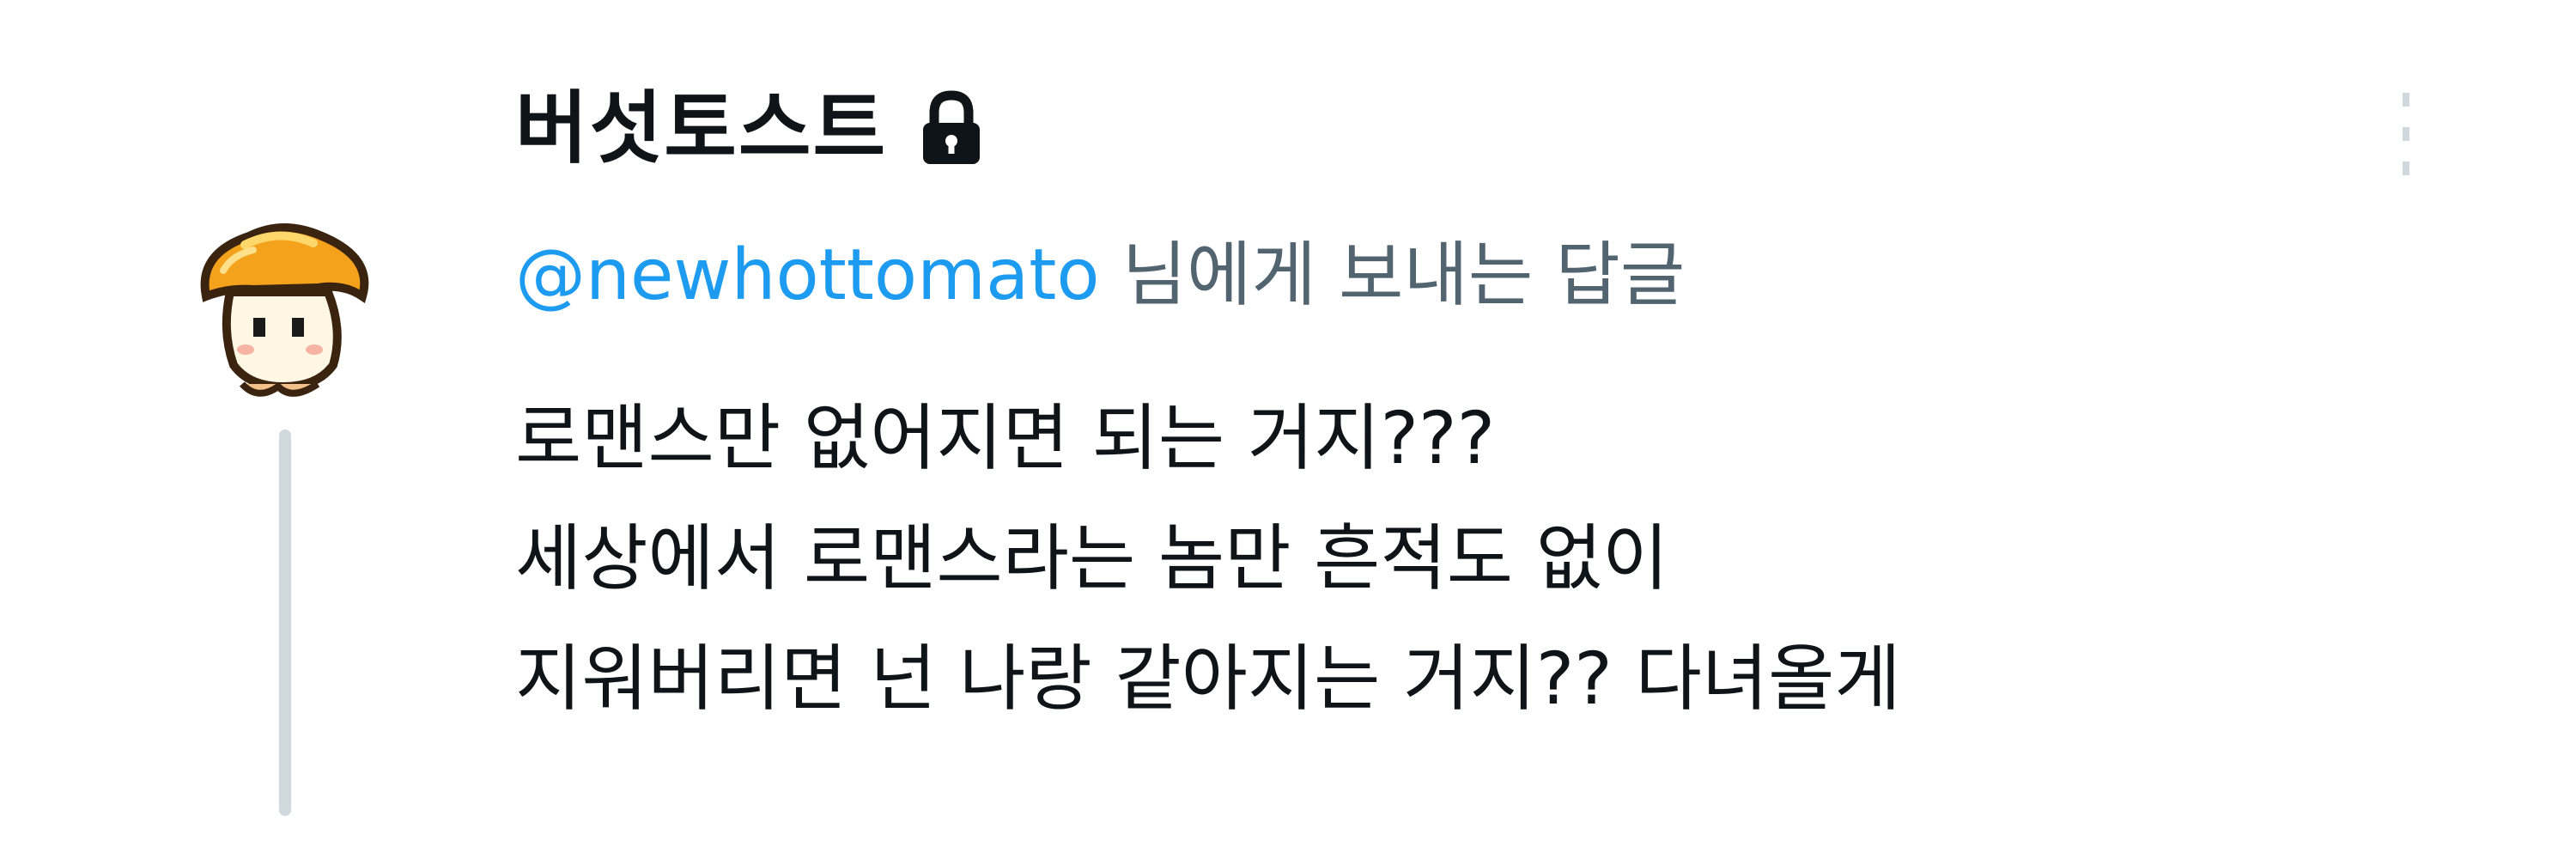 The width and height of the screenshot is (2576, 859). I want to click on avatar, so click(283, 305).